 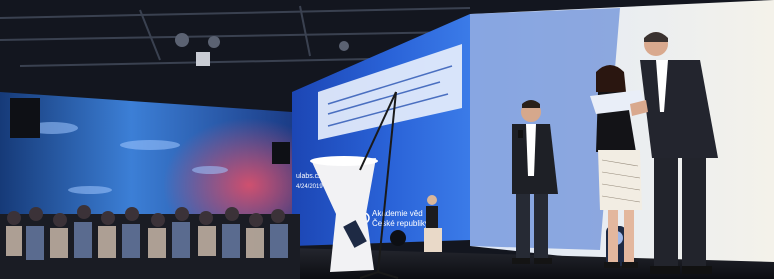 What do you see at coordinates (150, 242) in the screenshot?
I see `audience` at bounding box center [150, 242].